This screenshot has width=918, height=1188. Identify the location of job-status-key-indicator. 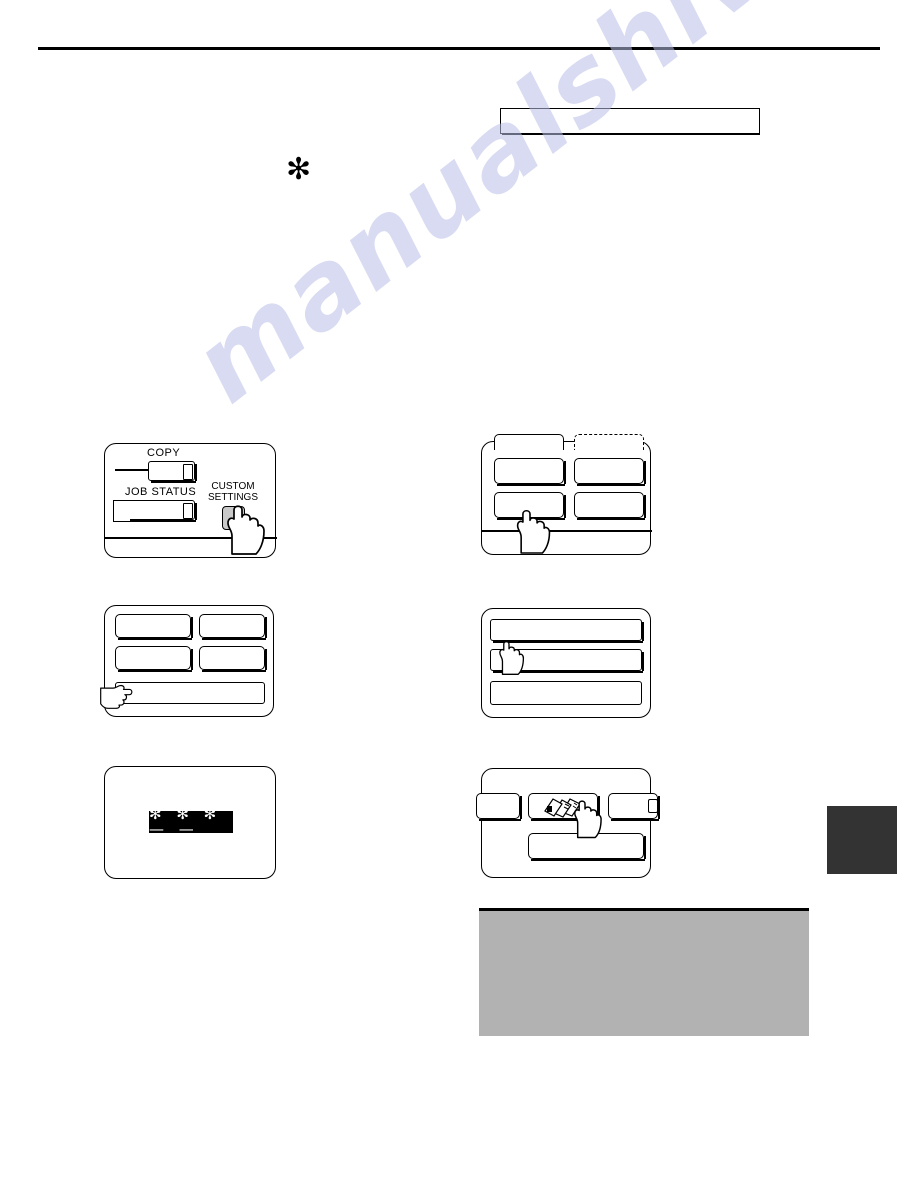
(188, 511).